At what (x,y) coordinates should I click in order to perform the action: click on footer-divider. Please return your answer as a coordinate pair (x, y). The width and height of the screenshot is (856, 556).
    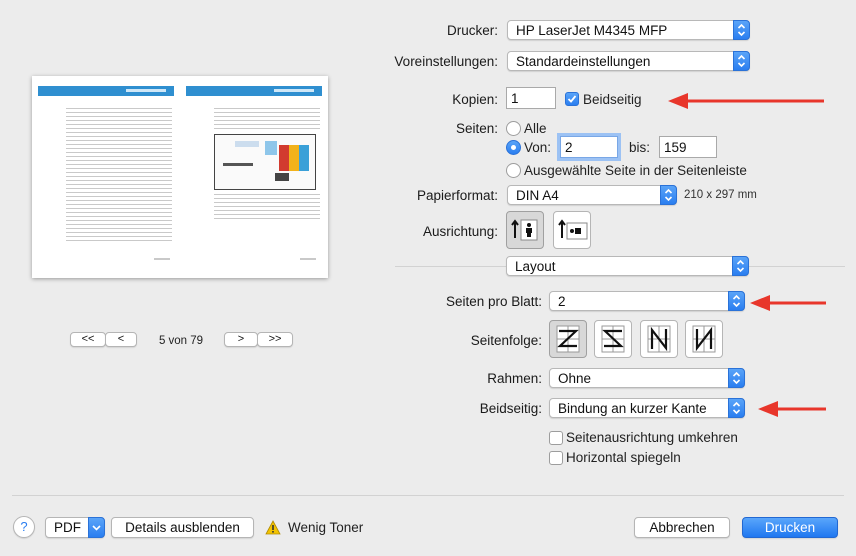
    Looking at the image, I should click on (428, 495).